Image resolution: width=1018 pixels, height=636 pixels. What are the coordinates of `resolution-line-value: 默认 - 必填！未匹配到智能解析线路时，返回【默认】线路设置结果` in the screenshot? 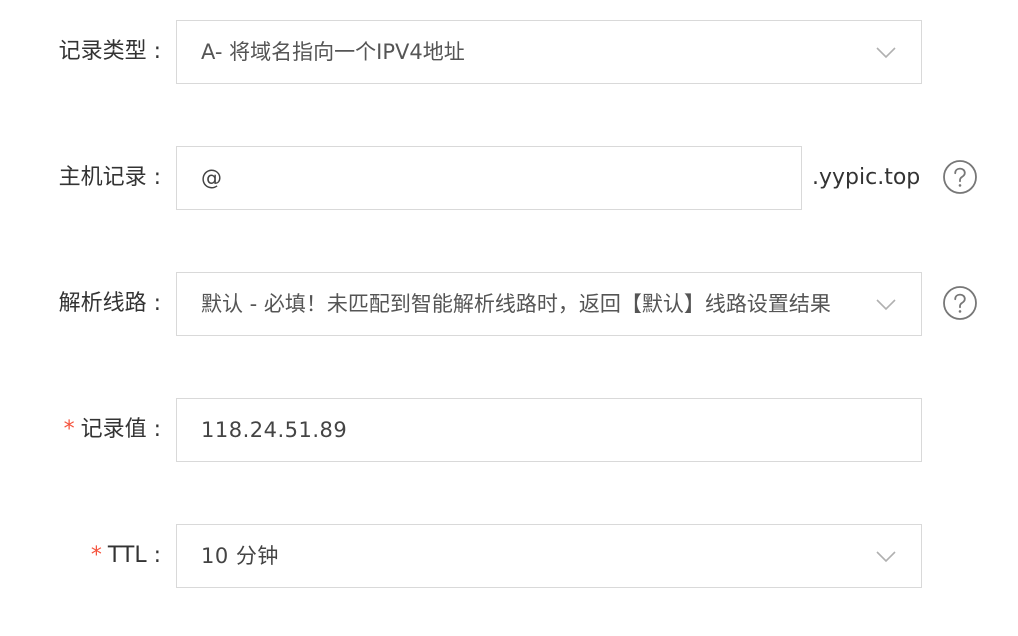 It's located at (516, 304).